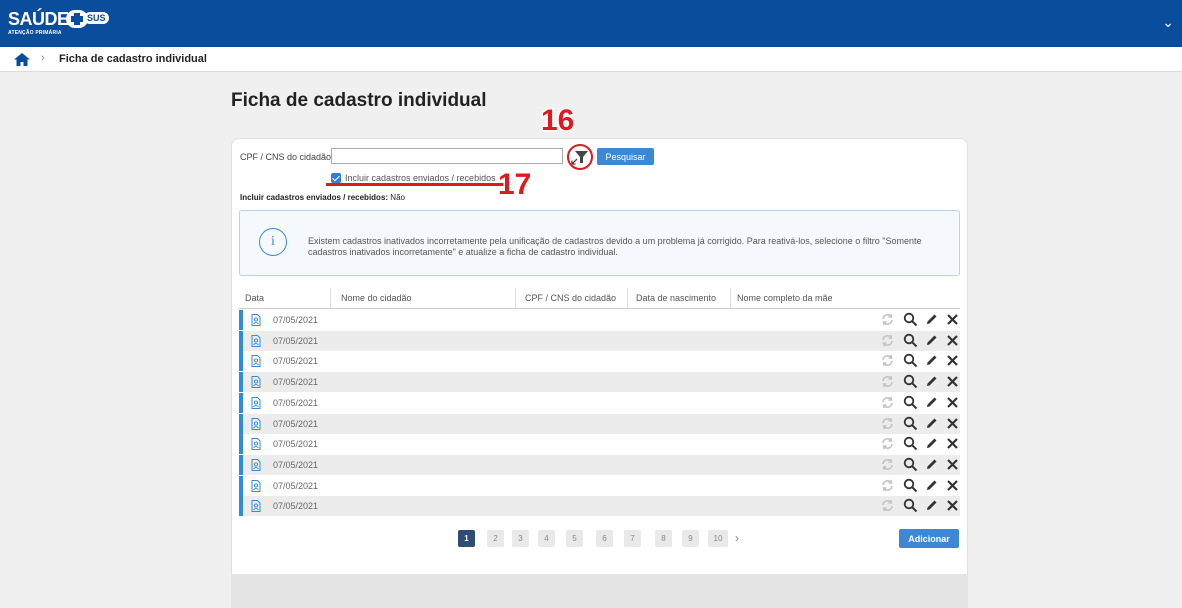  What do you see at coordinates (718, 538) in the screenshot?
I see `page-10-button: 10` at bounding box center [718, 538].